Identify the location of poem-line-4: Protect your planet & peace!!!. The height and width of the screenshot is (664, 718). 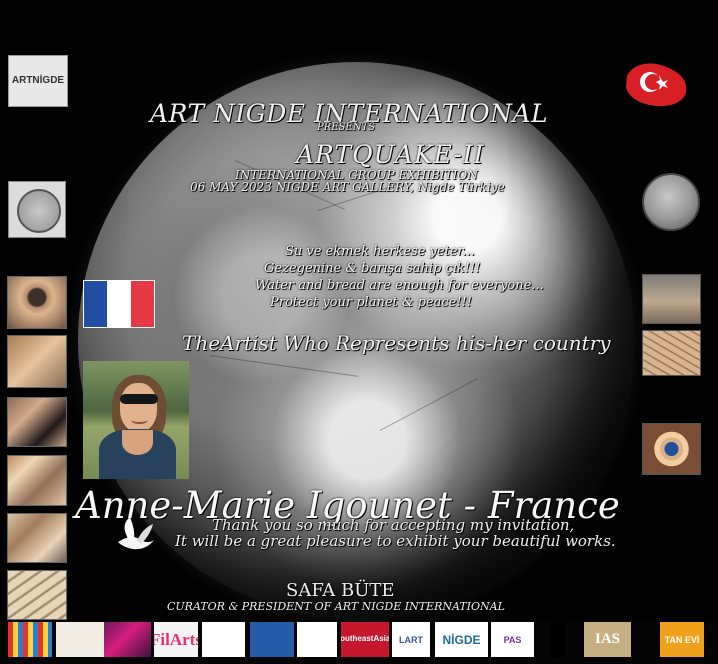
(371, 302).